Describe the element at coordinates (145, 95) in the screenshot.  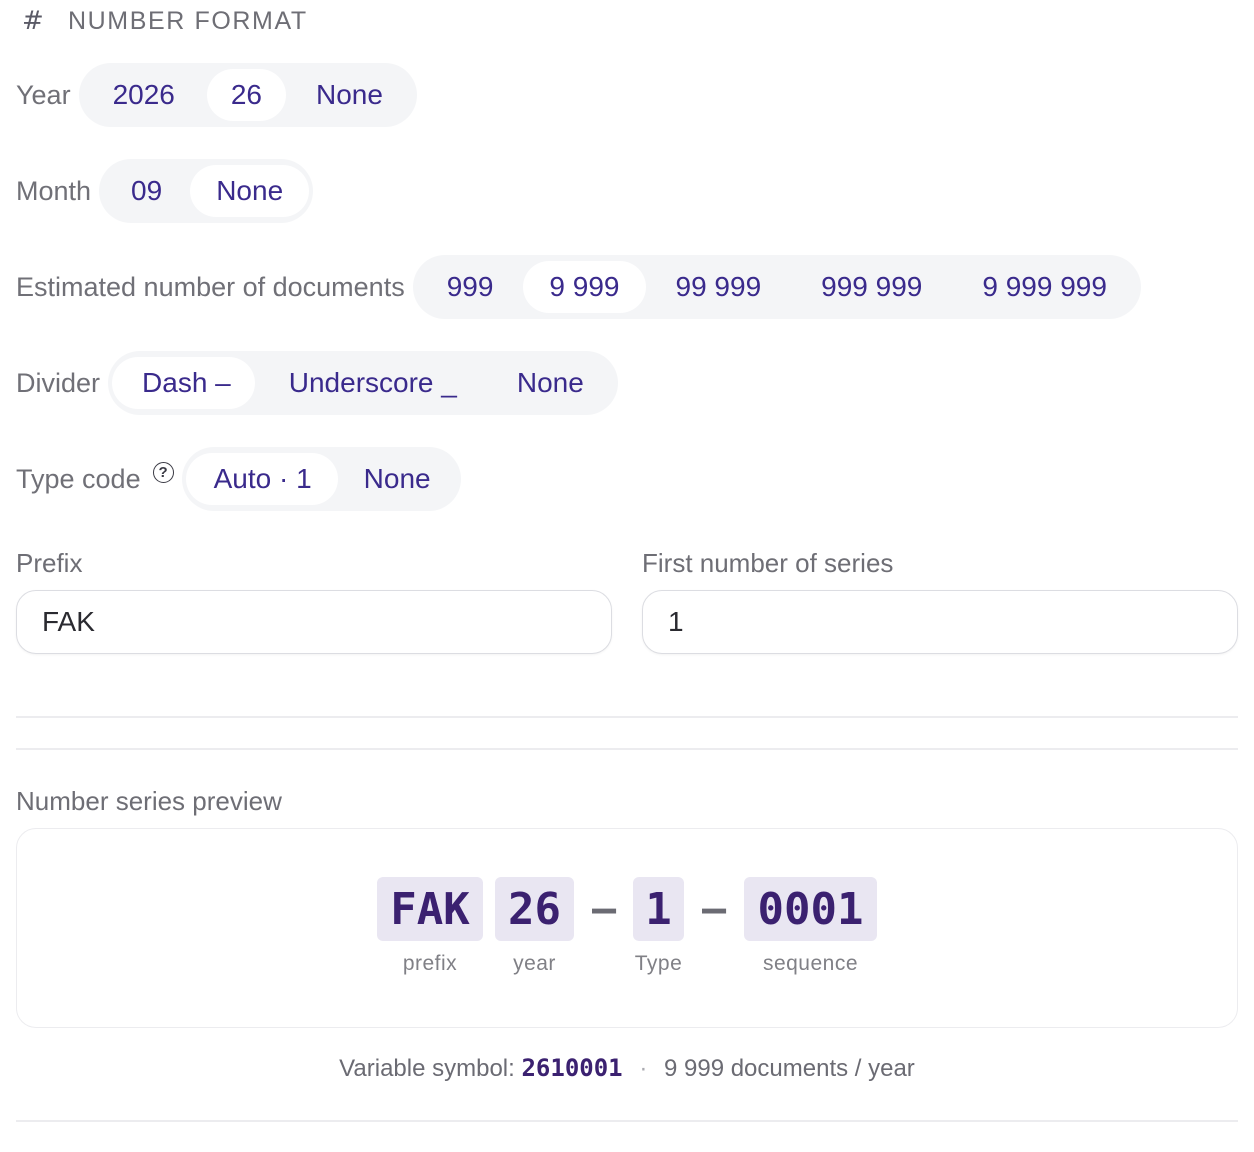
I see `year-option-2026: 2026` at that location.